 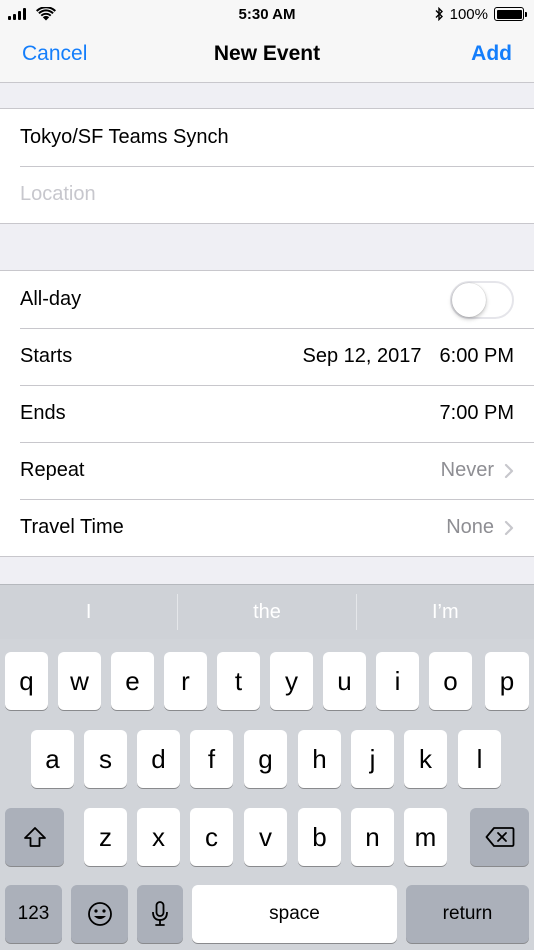 I want to click on starts-label: Starts, so click(x=46, y=356).